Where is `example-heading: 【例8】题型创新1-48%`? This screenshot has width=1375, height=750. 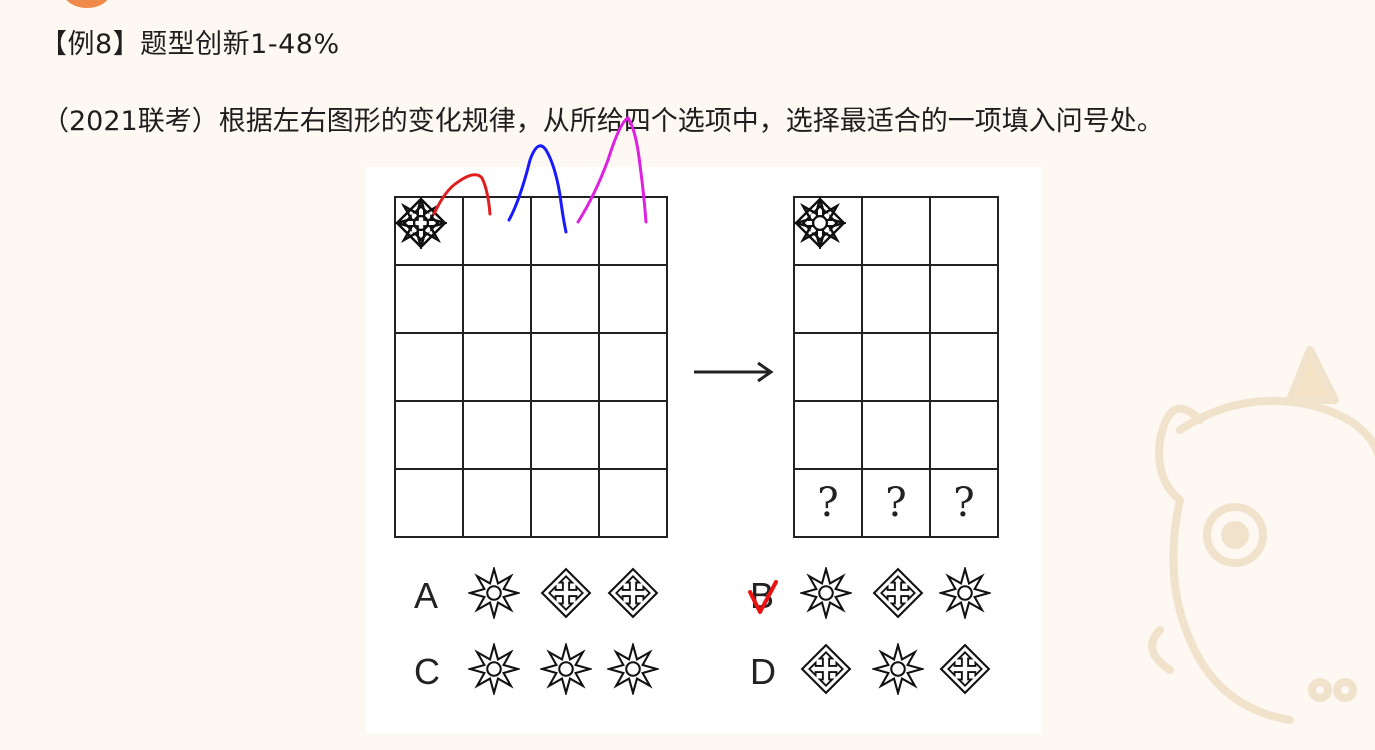 example-heading: 【例8】题型创新1-48% is located at coordinates (190, 44).